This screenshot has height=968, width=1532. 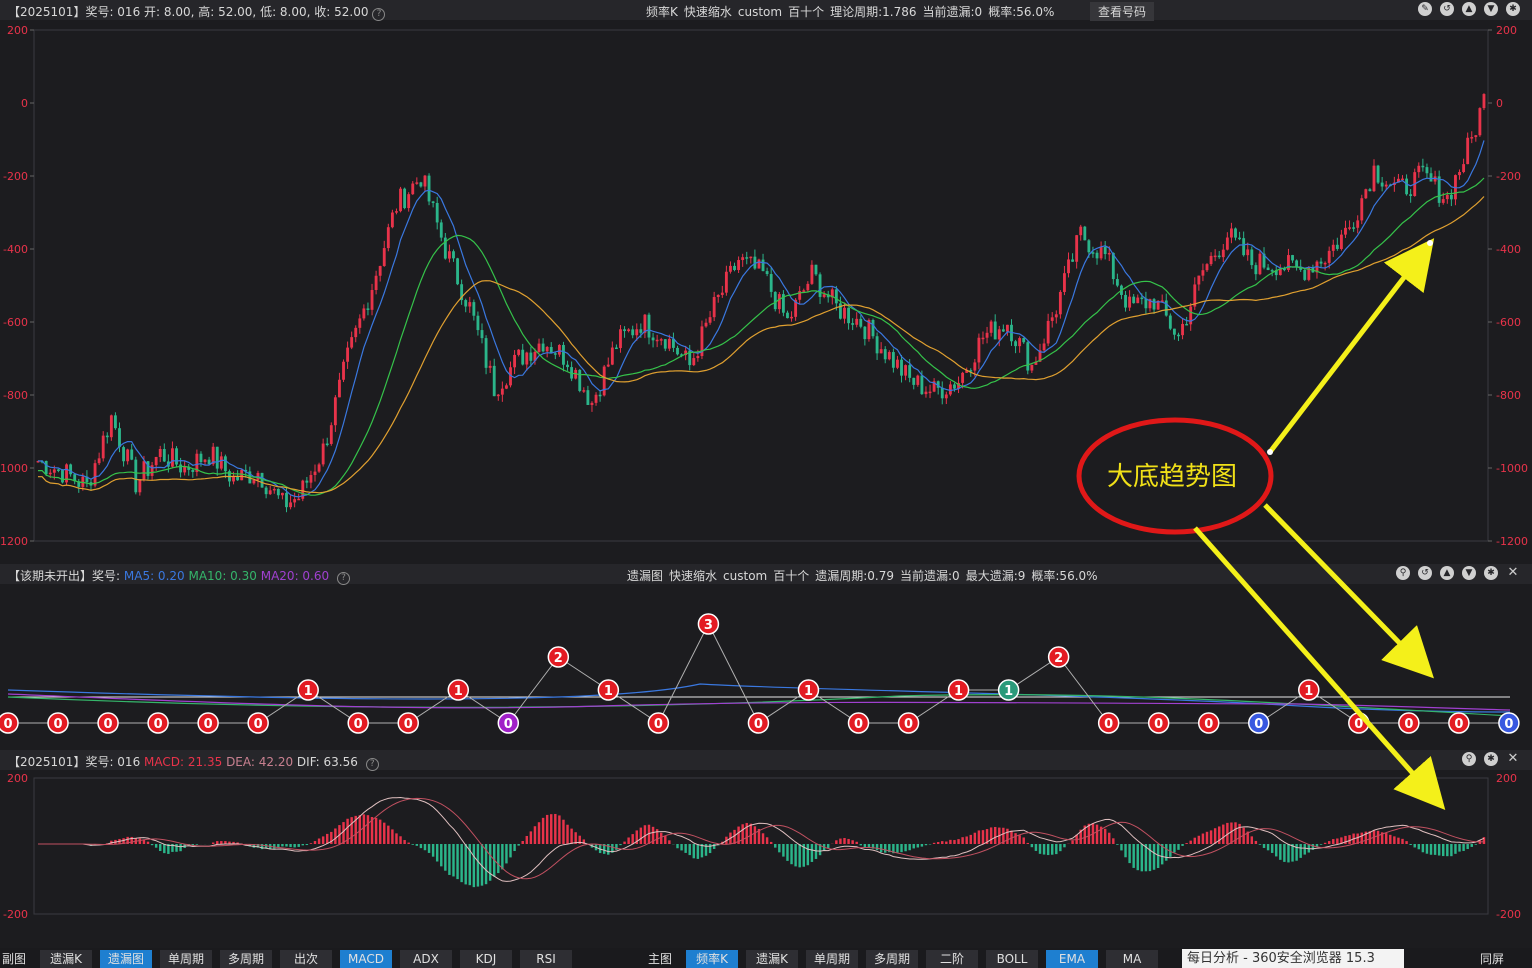 I want to click on edit-icon: ✎, so click(x=1425, y=9).